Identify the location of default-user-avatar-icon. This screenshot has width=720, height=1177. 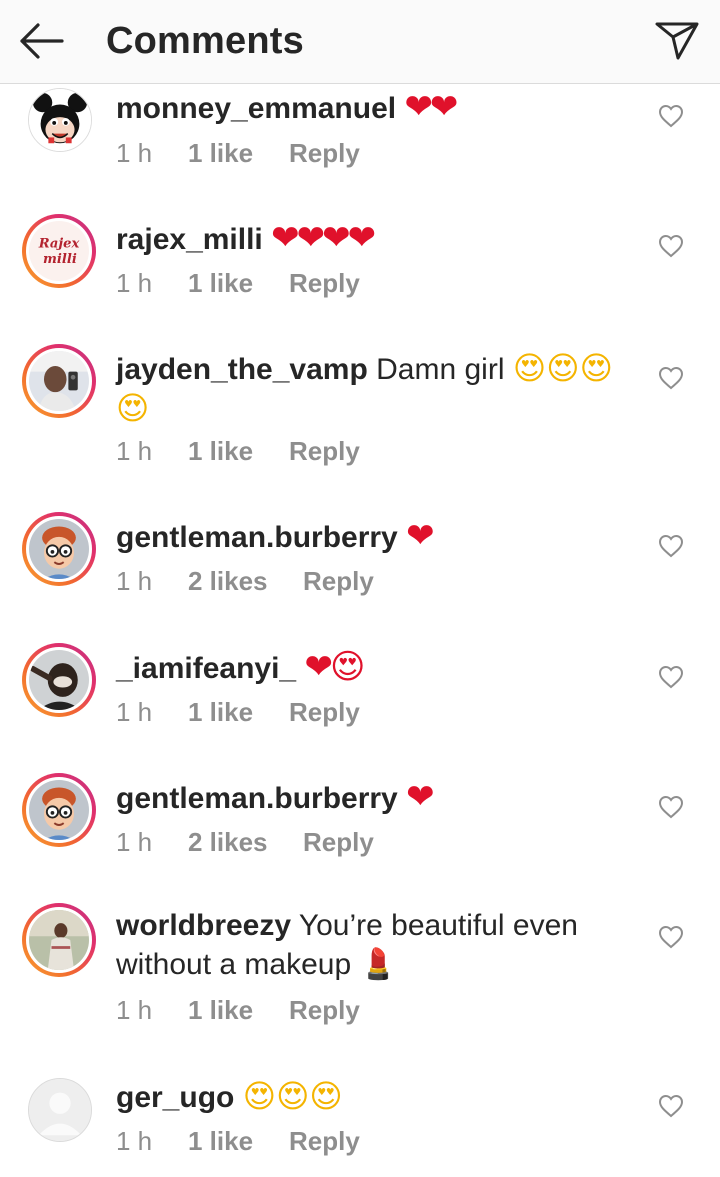
(60, 1110).